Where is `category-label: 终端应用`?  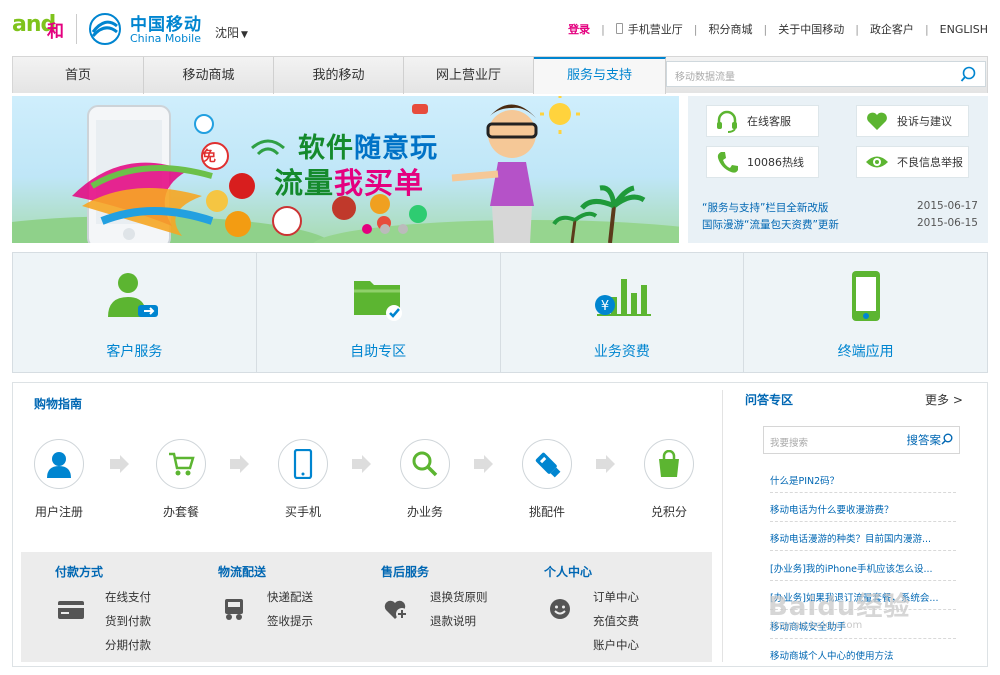
category-label: 终端应用 is located at coordinates (865, 352).